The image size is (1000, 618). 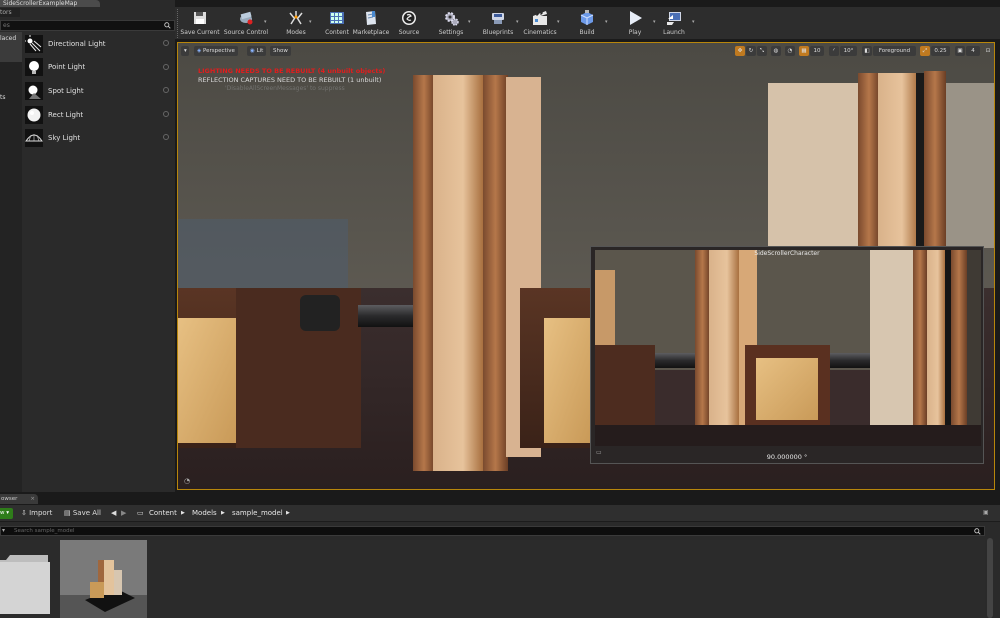 I want to click on content-browser-tab-label: owser, so click(x=9, y=499).